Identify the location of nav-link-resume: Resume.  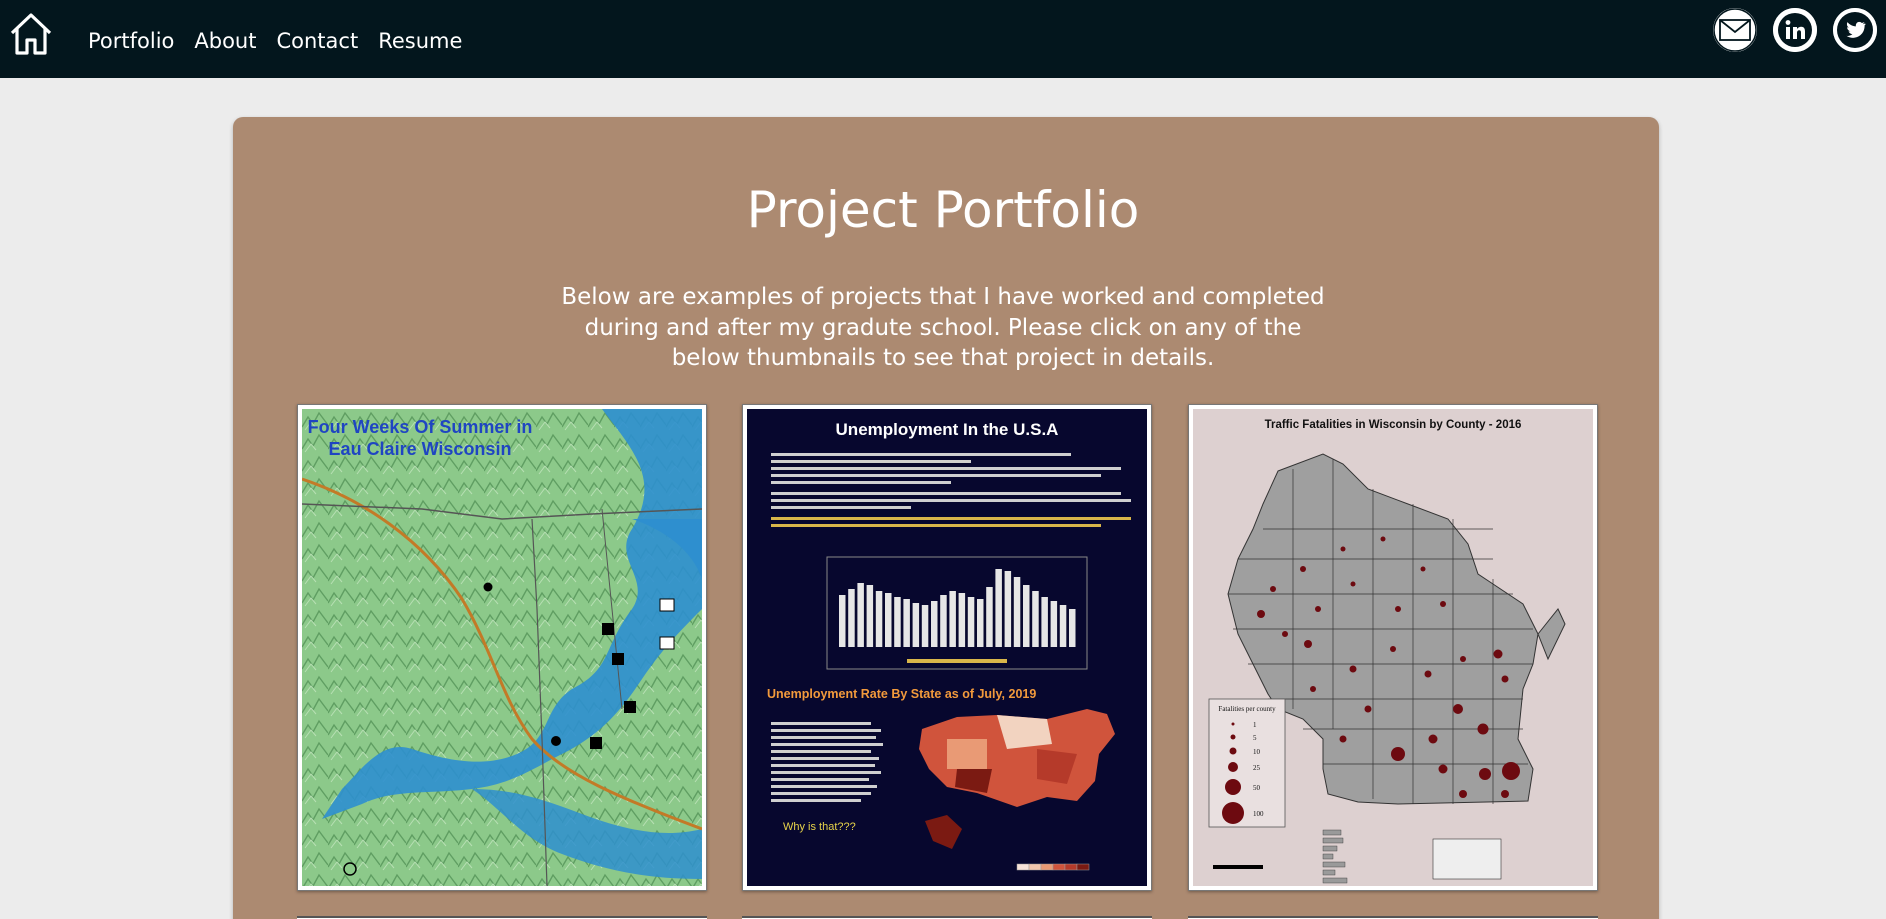
(420, 41).